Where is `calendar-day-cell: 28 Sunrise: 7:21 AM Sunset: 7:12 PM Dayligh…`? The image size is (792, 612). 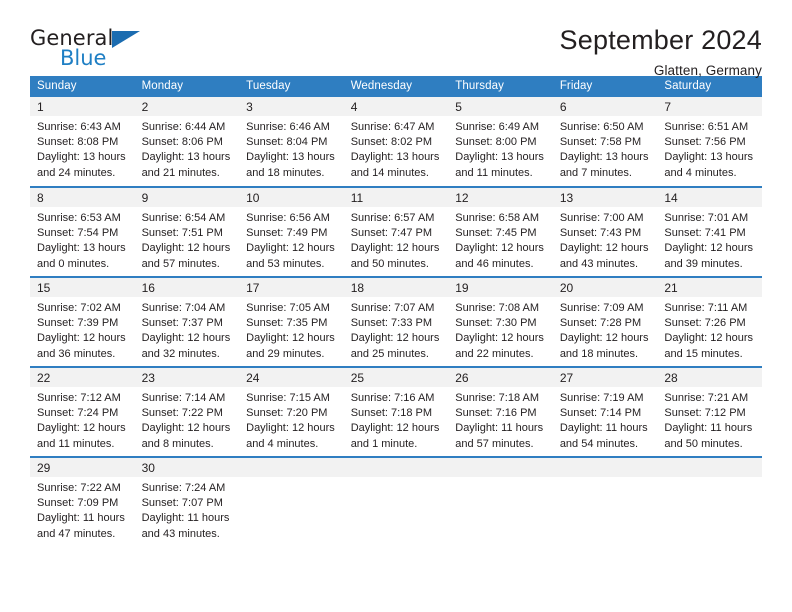 calendar-day-cell: 28 Sunrise: 7:21 AM Sunset: 7:12 PM Dayligh… is located at coordinates (709, 411).